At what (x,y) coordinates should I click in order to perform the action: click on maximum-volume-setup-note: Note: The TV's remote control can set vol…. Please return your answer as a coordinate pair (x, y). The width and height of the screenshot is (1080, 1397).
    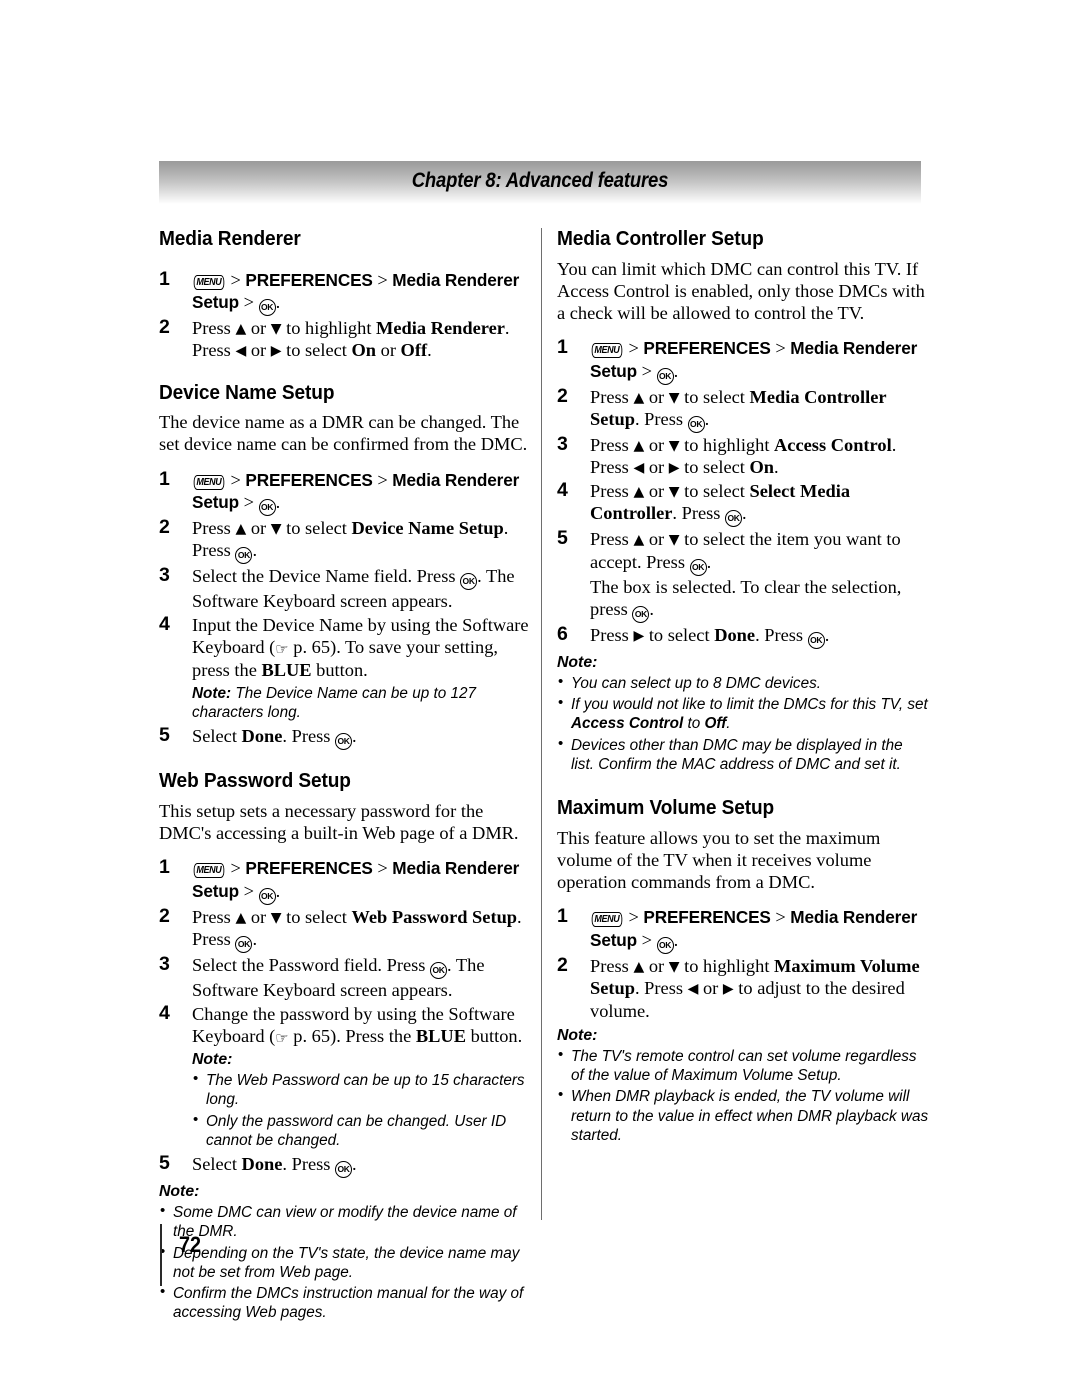
    Looking at the image, I should click on (743, 1085).